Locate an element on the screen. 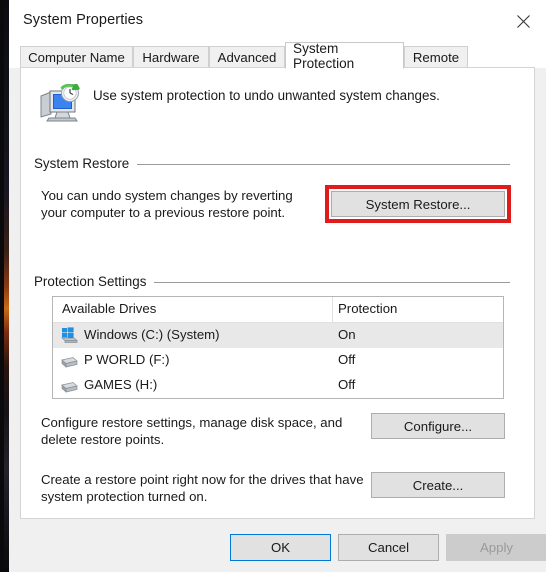 This screenshot has width=546, height=572. ok-button: OK is located at coordinates (280, 547).